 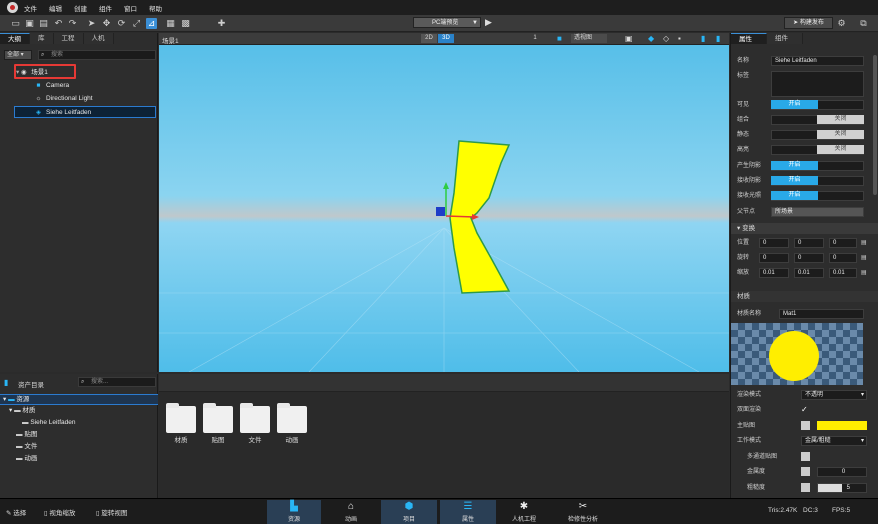 What do you see at coordinates (488, 22) in the screenshot?
I see `play-button: ▶` at bounding box center [488, 22].